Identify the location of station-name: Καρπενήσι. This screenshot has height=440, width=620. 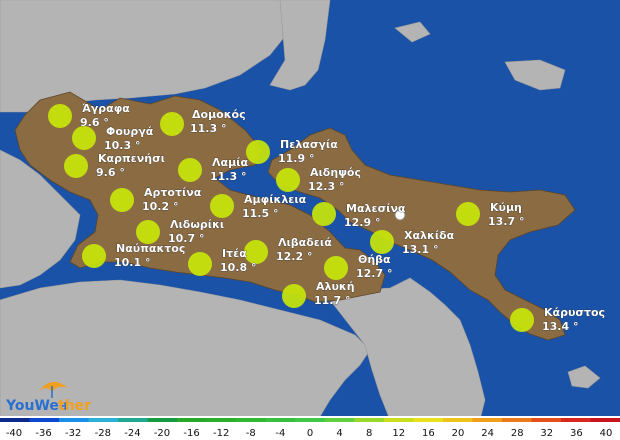
(131, 158).